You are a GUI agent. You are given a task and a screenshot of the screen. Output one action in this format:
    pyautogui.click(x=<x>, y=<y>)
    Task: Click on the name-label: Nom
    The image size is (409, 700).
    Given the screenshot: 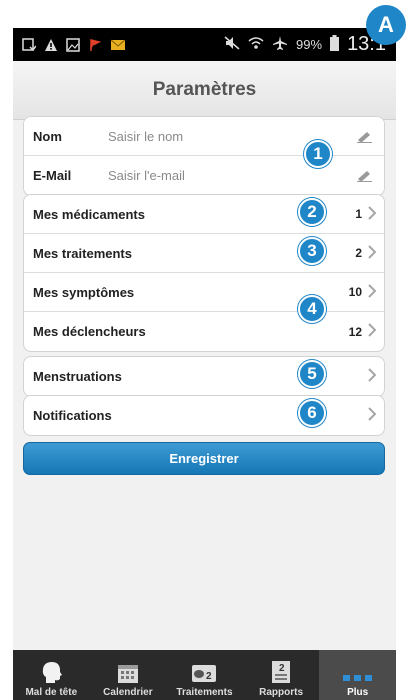 What is the action you would take?
    pyautogui.click(x=47, y=136)
    